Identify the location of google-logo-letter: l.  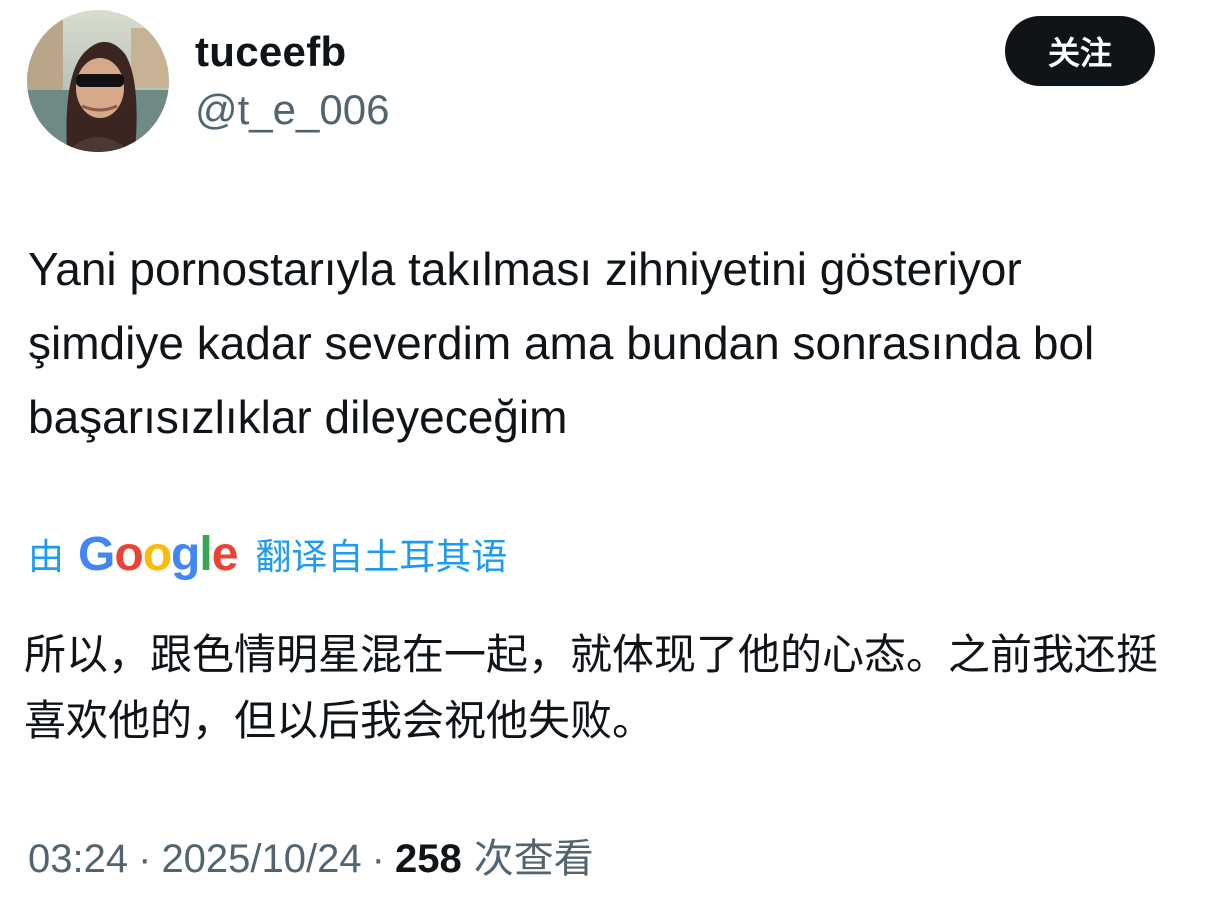
(205, 554).